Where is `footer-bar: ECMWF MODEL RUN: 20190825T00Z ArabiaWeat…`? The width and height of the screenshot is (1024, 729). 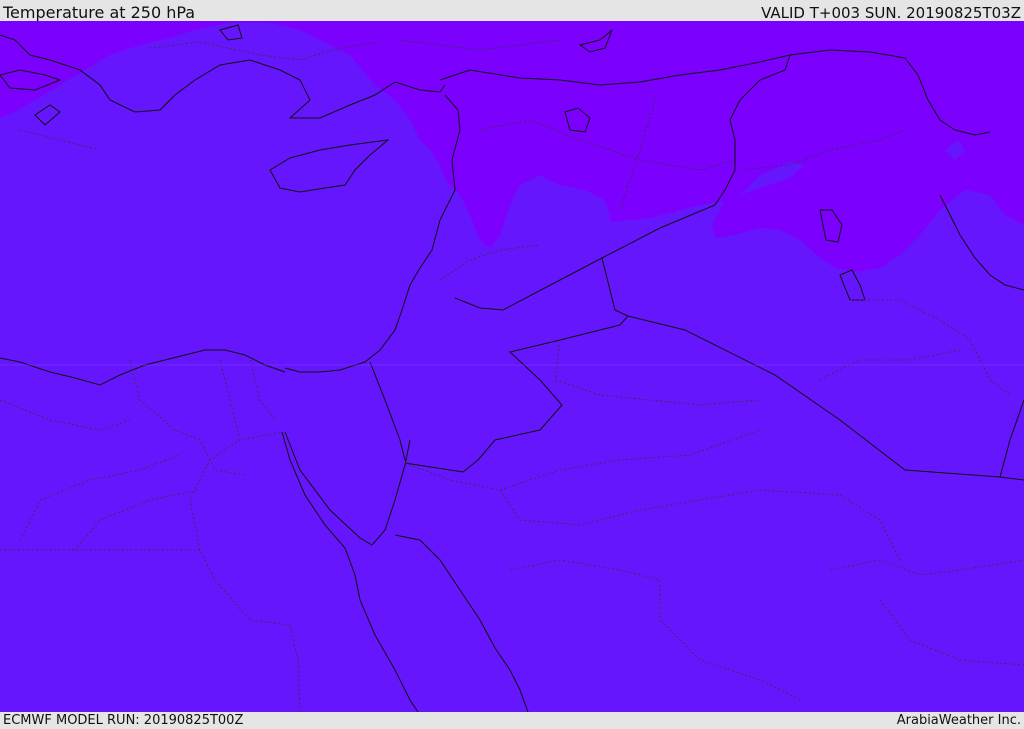 footer-bar: ECMWF MODEL RUN: 20190825T00Z ArabiaWeat… is located at coordinates (512, 720).